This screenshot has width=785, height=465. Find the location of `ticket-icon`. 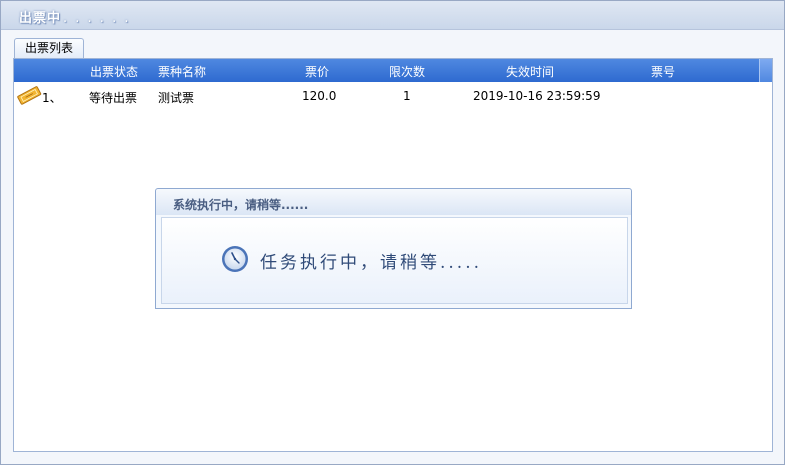

ticket-icon is located at coordinates (29, 95).